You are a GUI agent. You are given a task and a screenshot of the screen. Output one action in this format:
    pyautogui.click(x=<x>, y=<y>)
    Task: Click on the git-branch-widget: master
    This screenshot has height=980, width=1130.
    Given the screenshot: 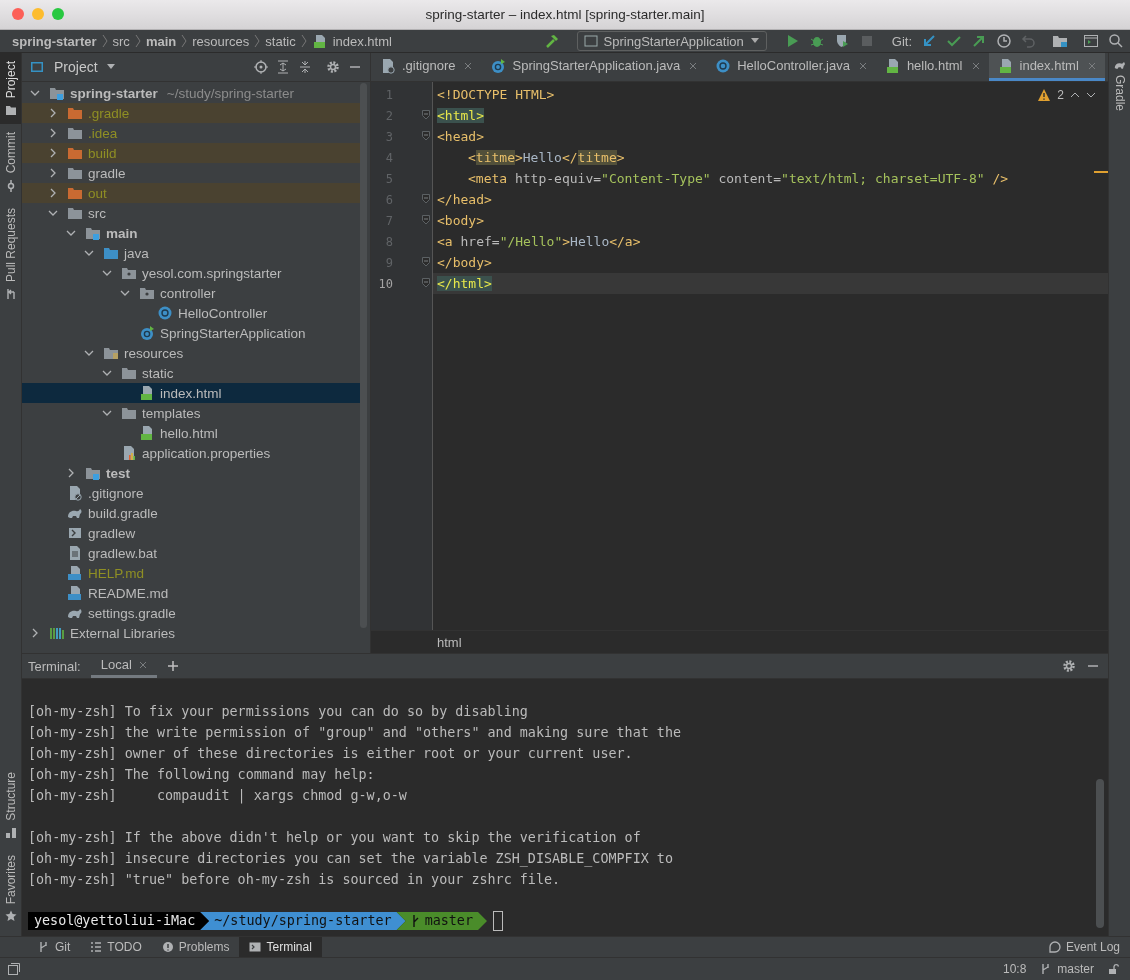 What is the action you would take?
    pyautogui.click(x=1067, y=969)
    